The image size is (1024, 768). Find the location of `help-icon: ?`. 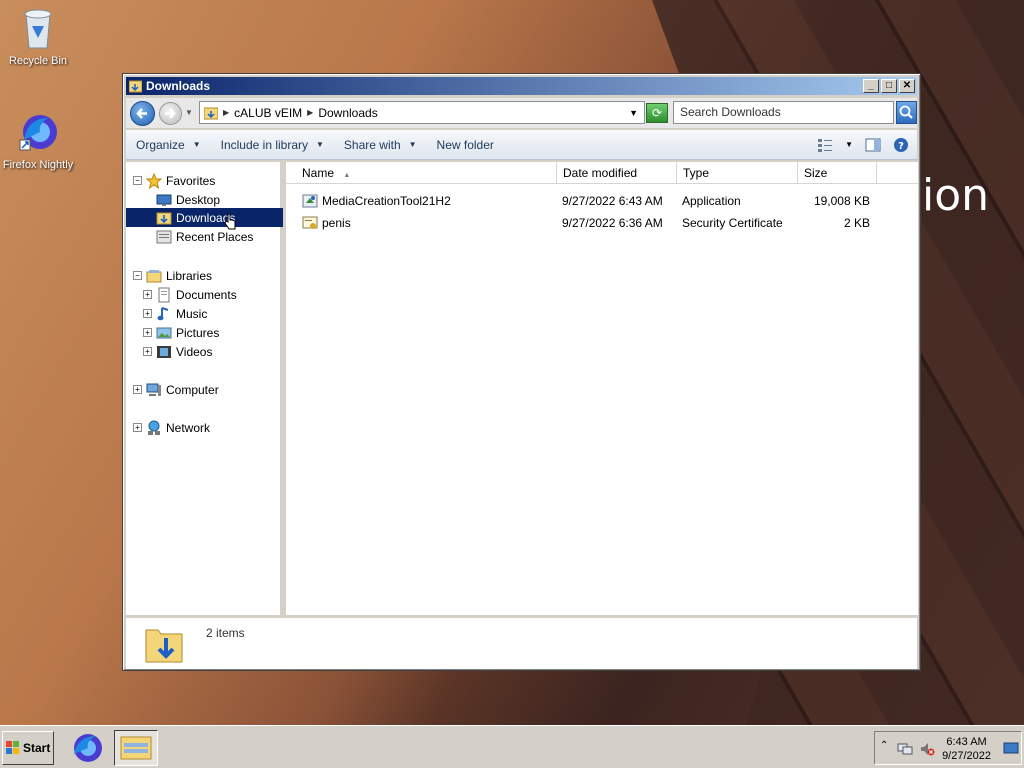

help-icon: ? is located at coordinates (901, 145).